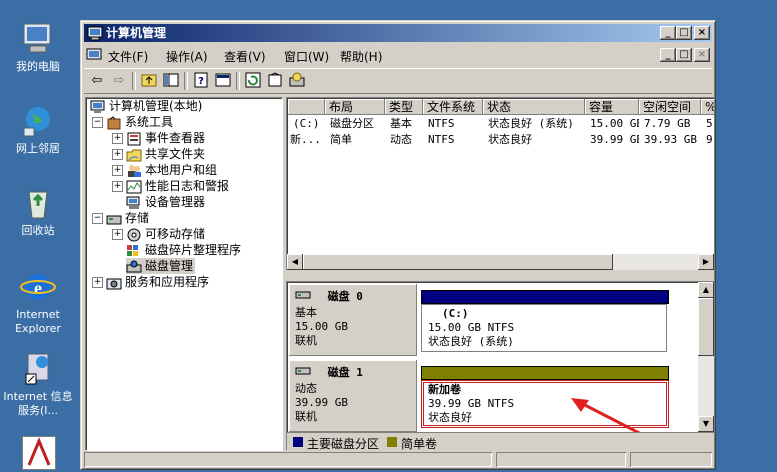 This screenshot has width=777, height=472. What do you see at coordinates (668, 33) in the screenshot?
I see `minimize-button: _` at bounding box center [668, 33].